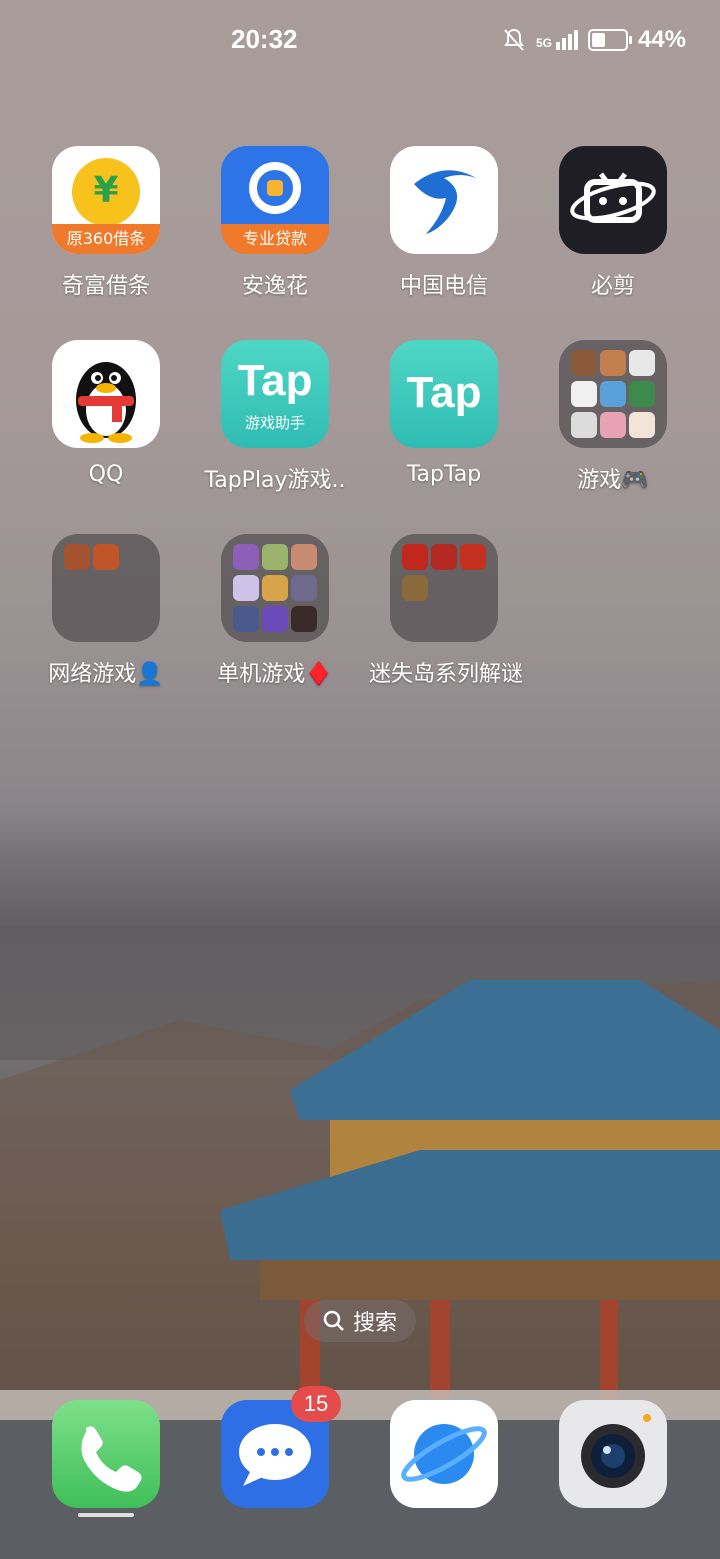 The width and height of the screenshot is (720, 1559). I want to click on app-taptap: Tap TapTap, so click(444, 413).